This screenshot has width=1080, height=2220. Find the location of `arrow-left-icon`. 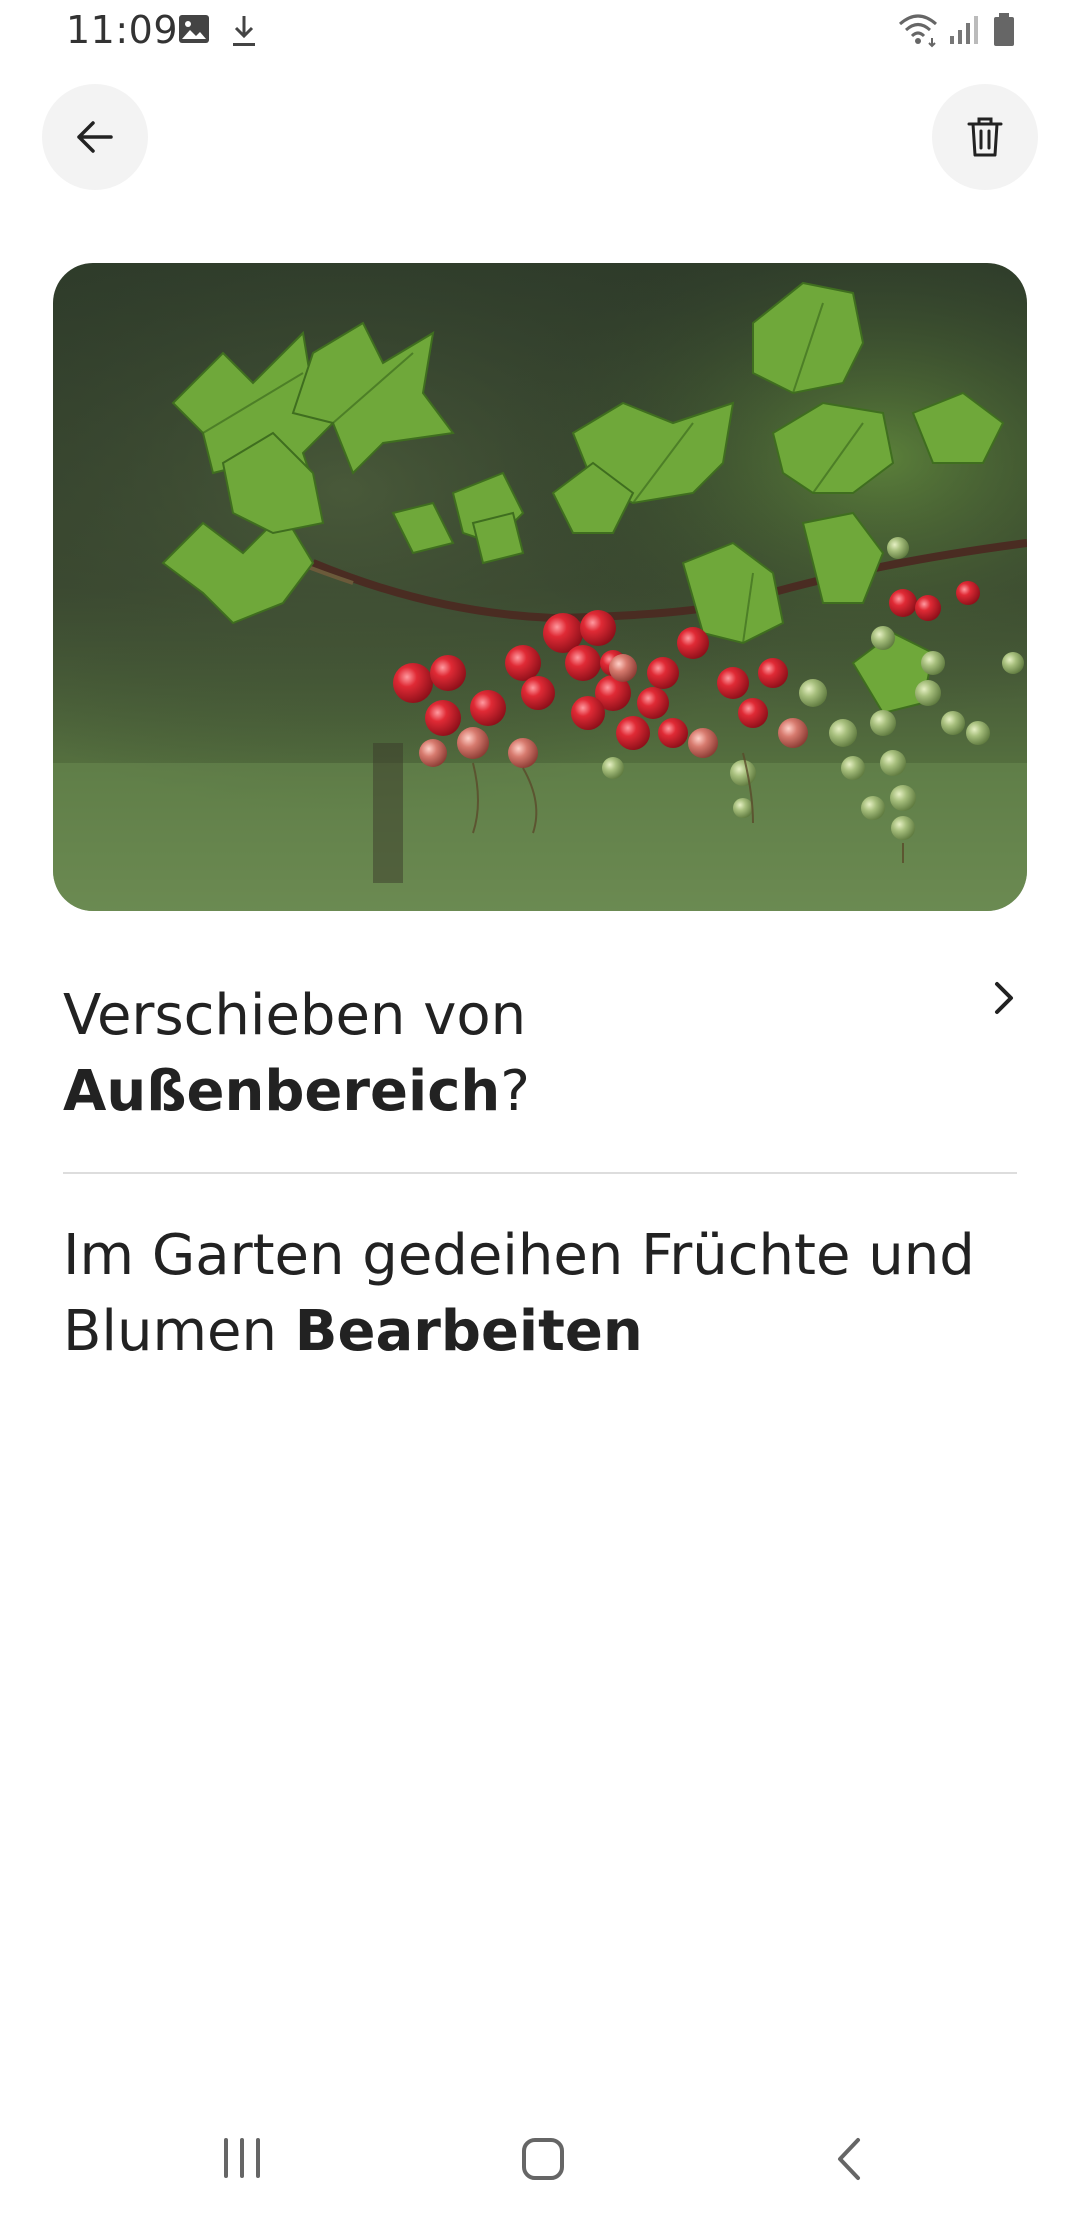

arrow-left-icon is located at coordinates (95, 137).